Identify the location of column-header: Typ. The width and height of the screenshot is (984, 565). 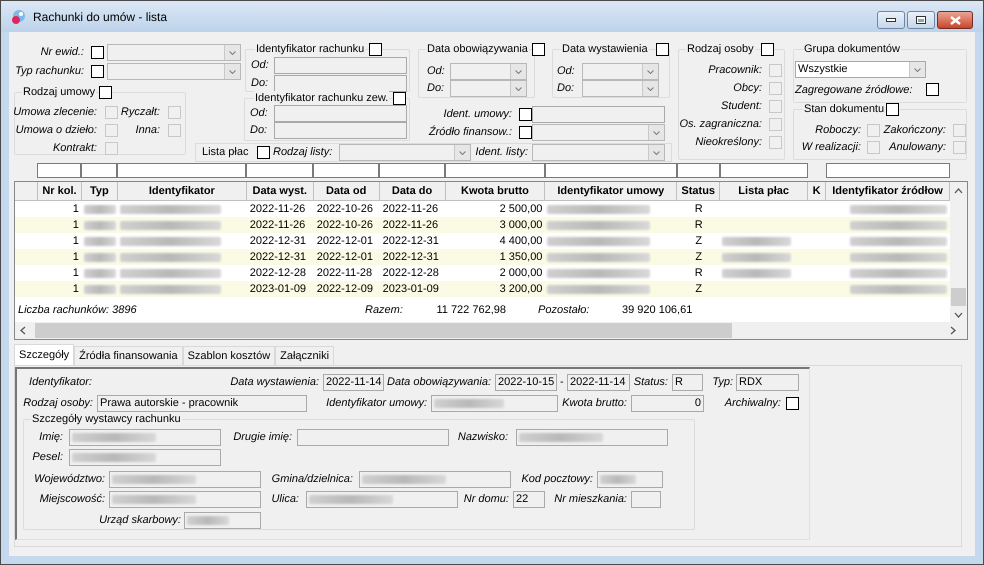
(100, 191).